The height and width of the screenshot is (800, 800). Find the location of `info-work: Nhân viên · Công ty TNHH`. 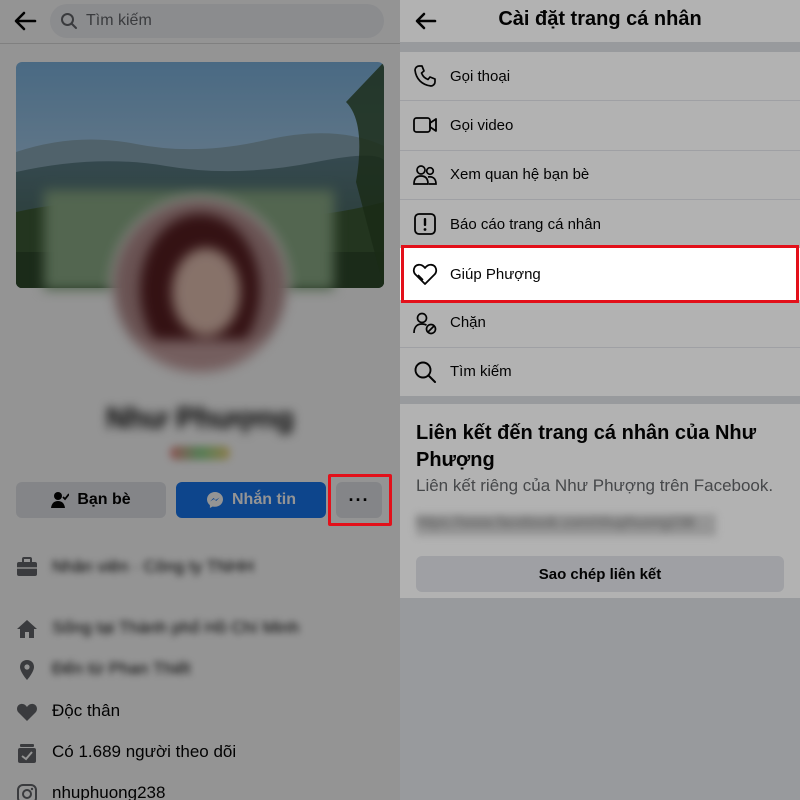

info-work: Nhân viên · Công ty TNHH is located at coordinates (201, 567).